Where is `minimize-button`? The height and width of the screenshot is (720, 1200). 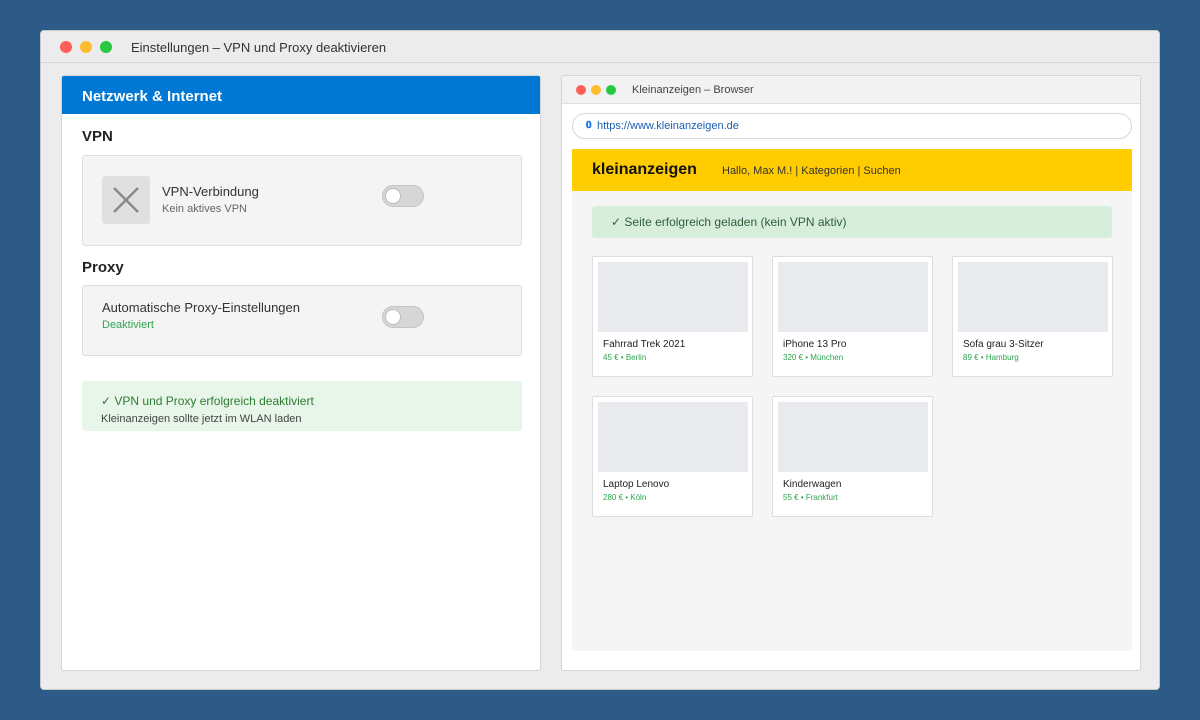 minimize-button is located at coordinates (86, 47).